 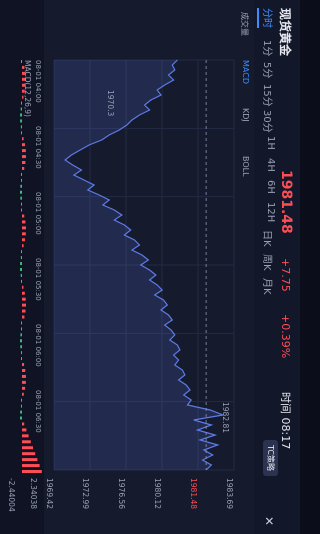 I want to click on timeframe-tab: 30分, so click(x=268, y=121).